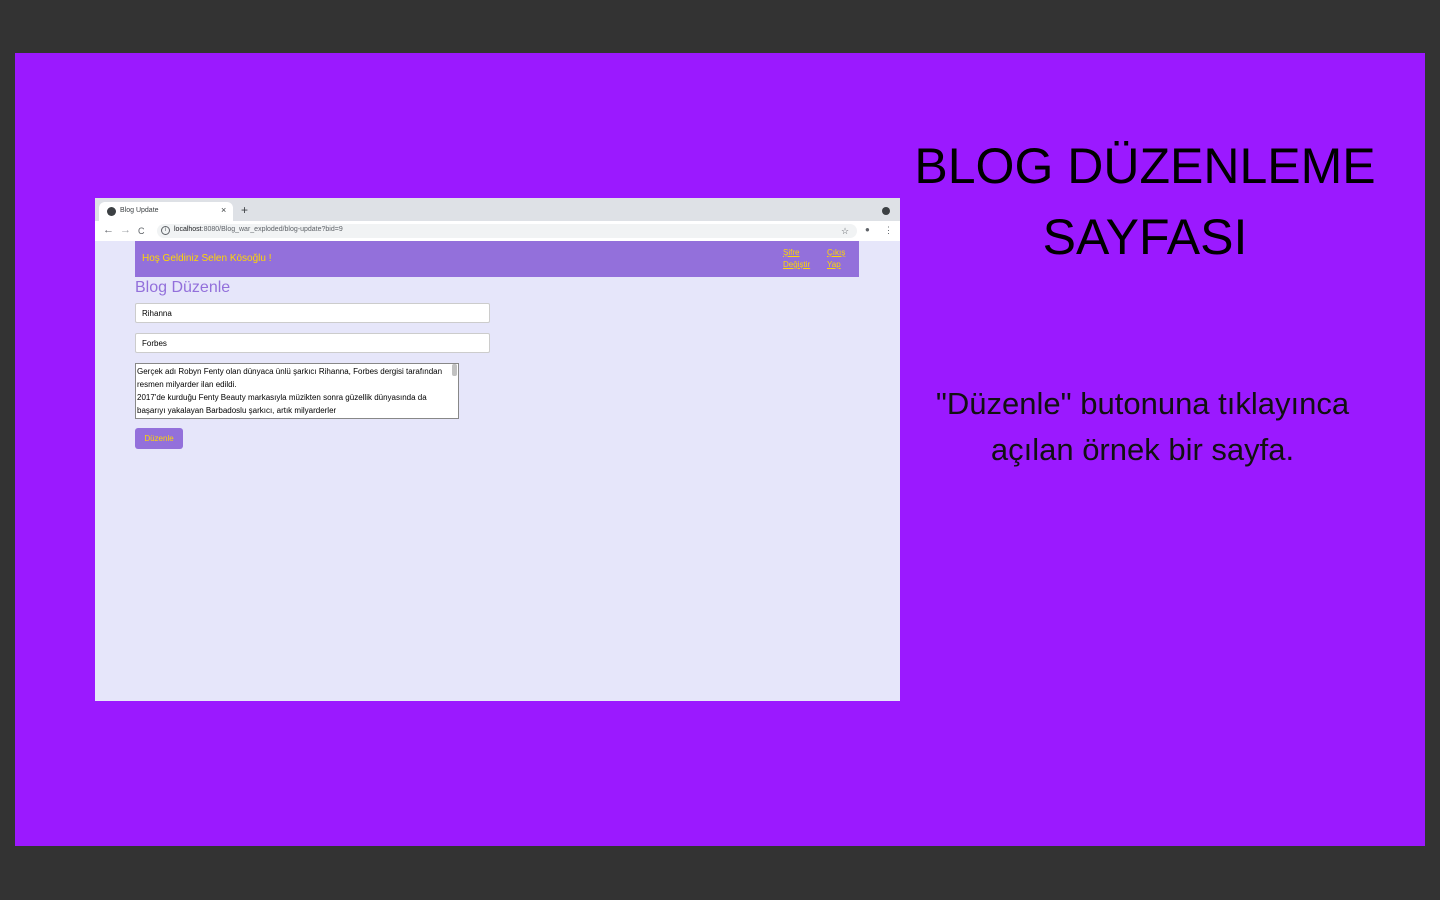 This screenshot has height=900, width=1440. Describe the element at coordinates (867, 230) in the screenshot. I see `account-icon: ●` at that location.